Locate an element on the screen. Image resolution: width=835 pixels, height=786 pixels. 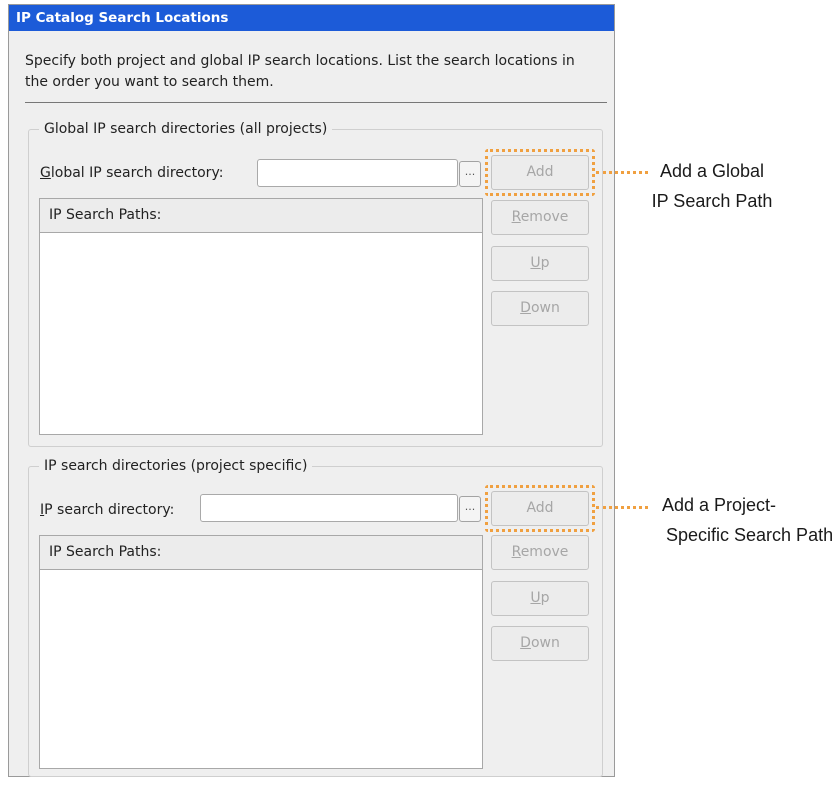
global-down-text: own is located at coordinates (545, 308).